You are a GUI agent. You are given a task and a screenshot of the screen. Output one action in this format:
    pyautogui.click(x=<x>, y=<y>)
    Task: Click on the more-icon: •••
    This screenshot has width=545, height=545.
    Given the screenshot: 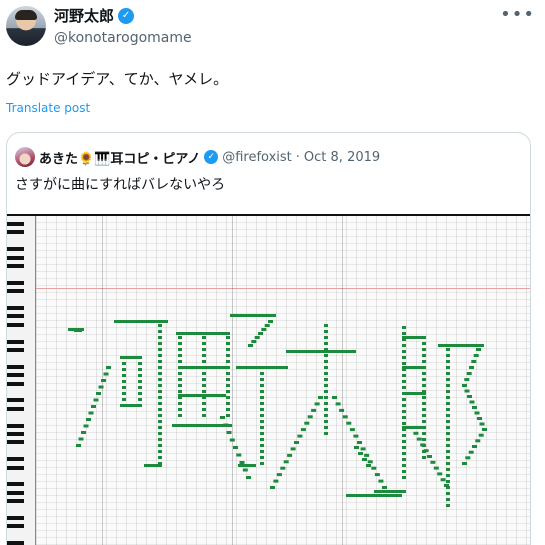 What is the action you would take?
    pyautogui.click(x=517, y=15)
    